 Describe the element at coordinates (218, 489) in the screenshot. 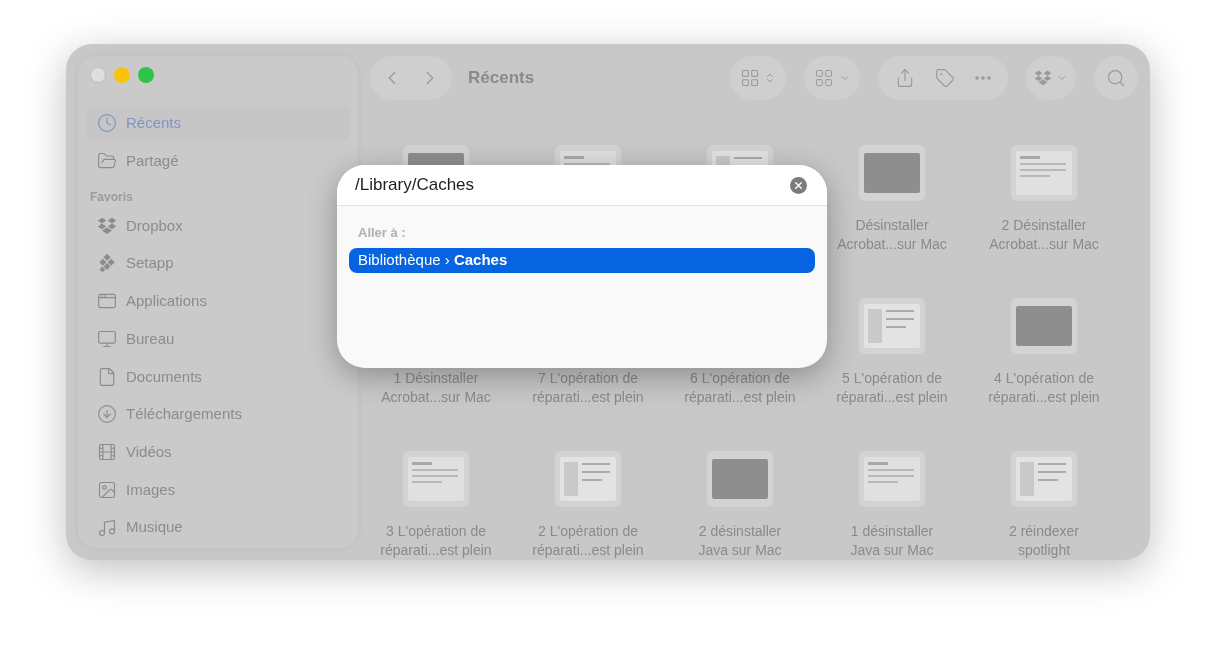

I see `sidebar-item: Images` at that location.